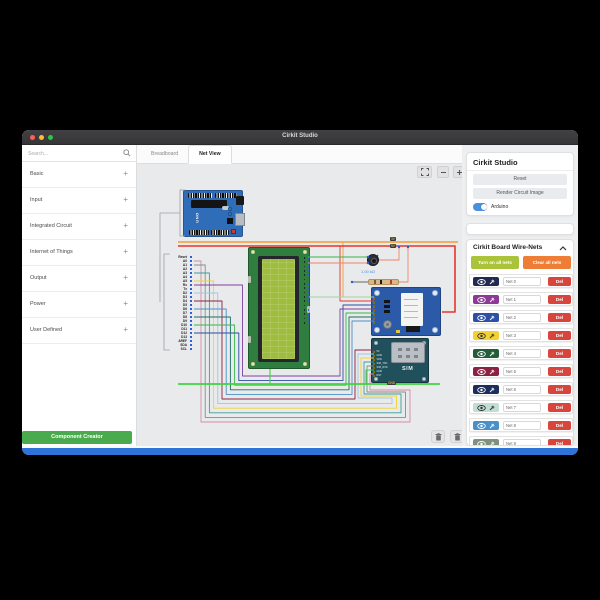  Describe the element at coordinates (279, 308) in the screenshot. I see `lcd-16x2-display` at that location.